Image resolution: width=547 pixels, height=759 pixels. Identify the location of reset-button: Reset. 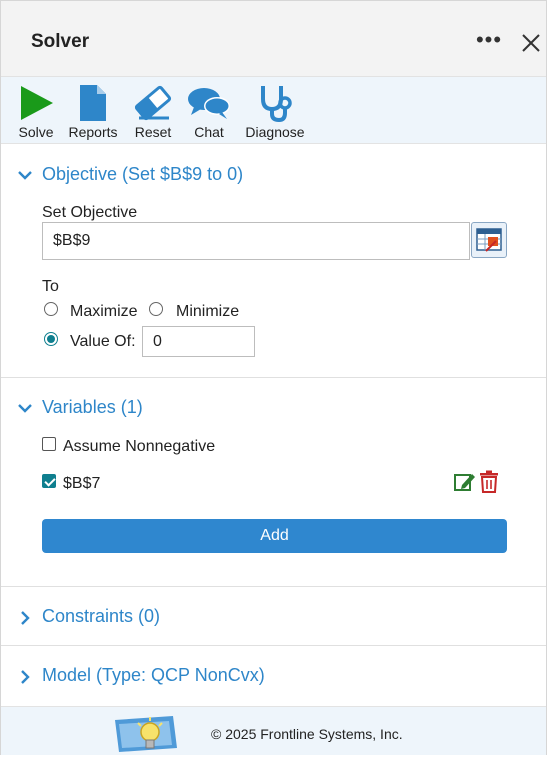
(153, 113).